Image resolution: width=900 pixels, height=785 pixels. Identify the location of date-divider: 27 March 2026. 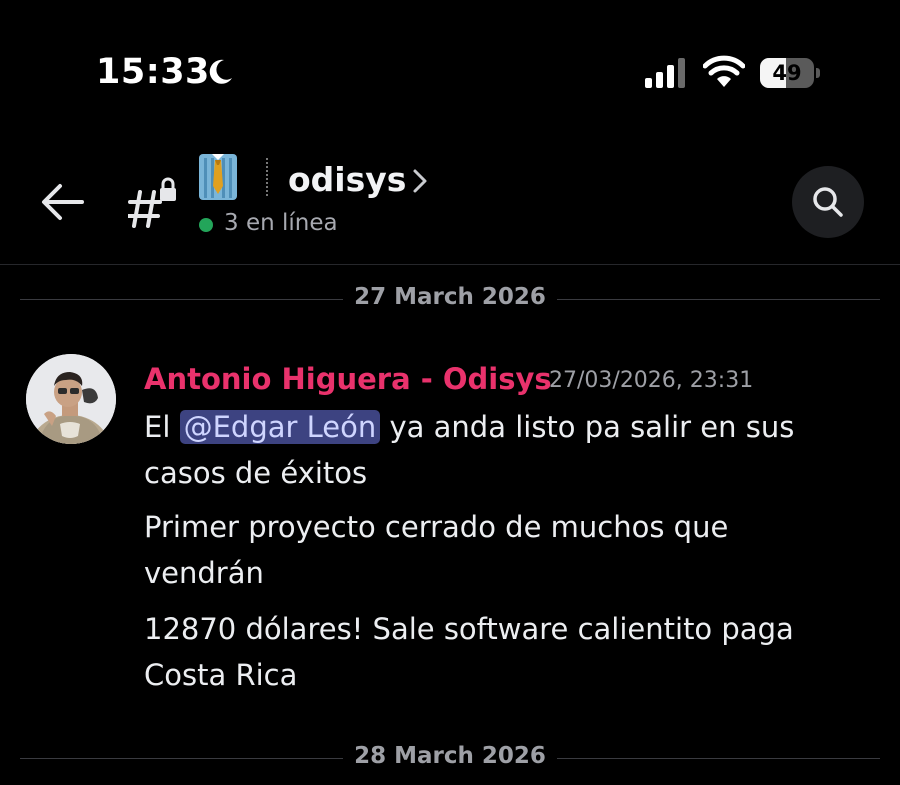
(450, 300).